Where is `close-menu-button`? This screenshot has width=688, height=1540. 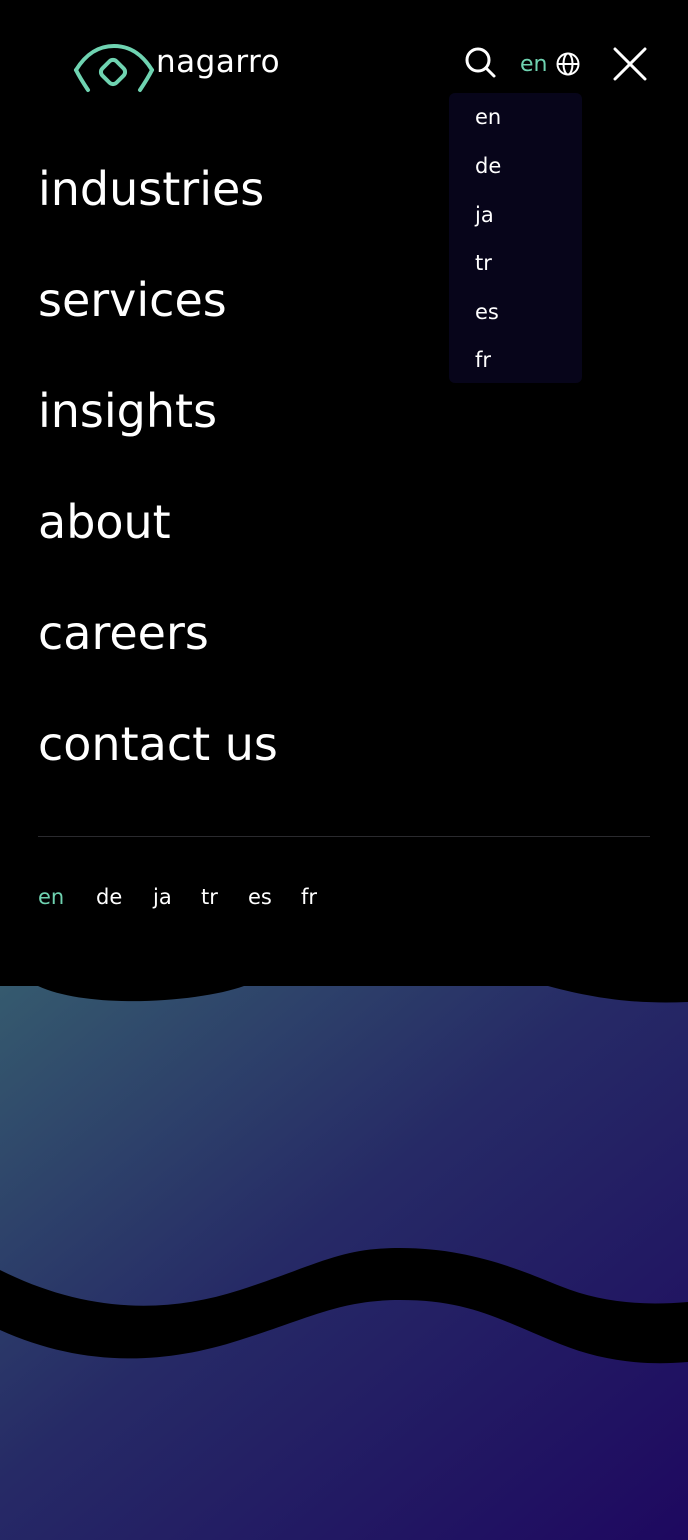 close-menu-button is located at coordinates (630, 64).